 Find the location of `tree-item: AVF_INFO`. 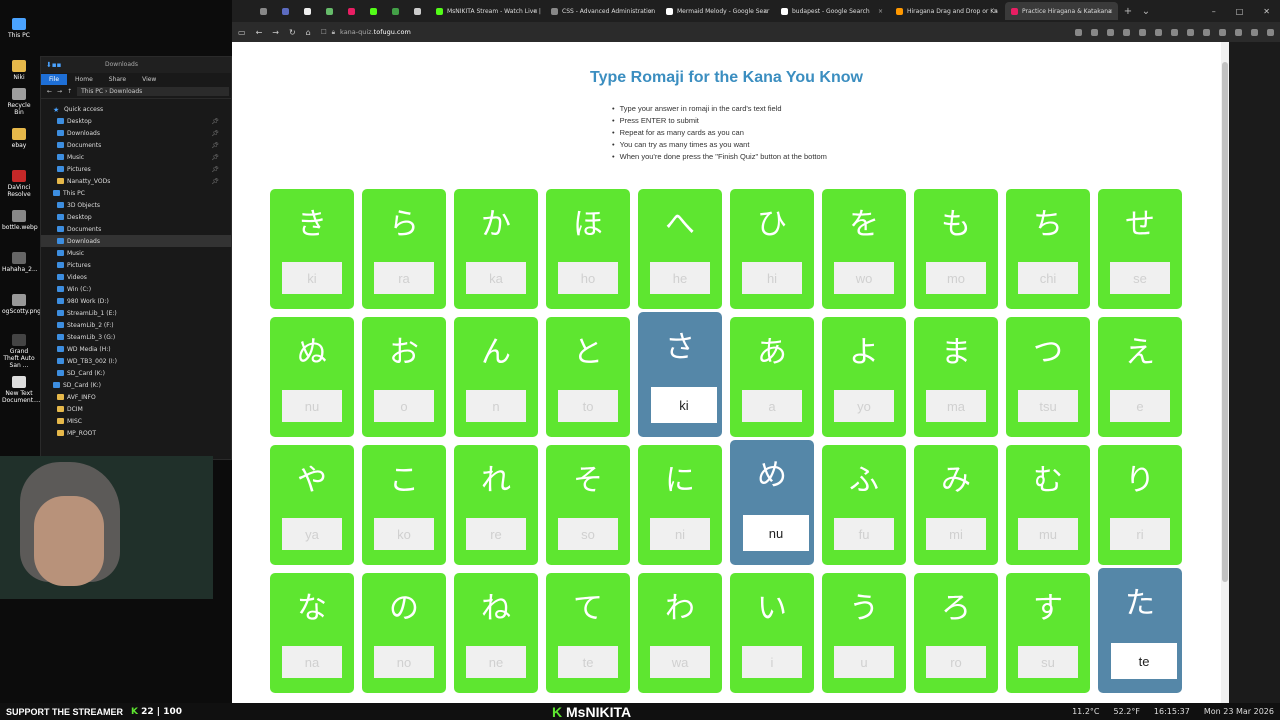

tree-item: AVF_INFO is located at coordinates (136, 397).